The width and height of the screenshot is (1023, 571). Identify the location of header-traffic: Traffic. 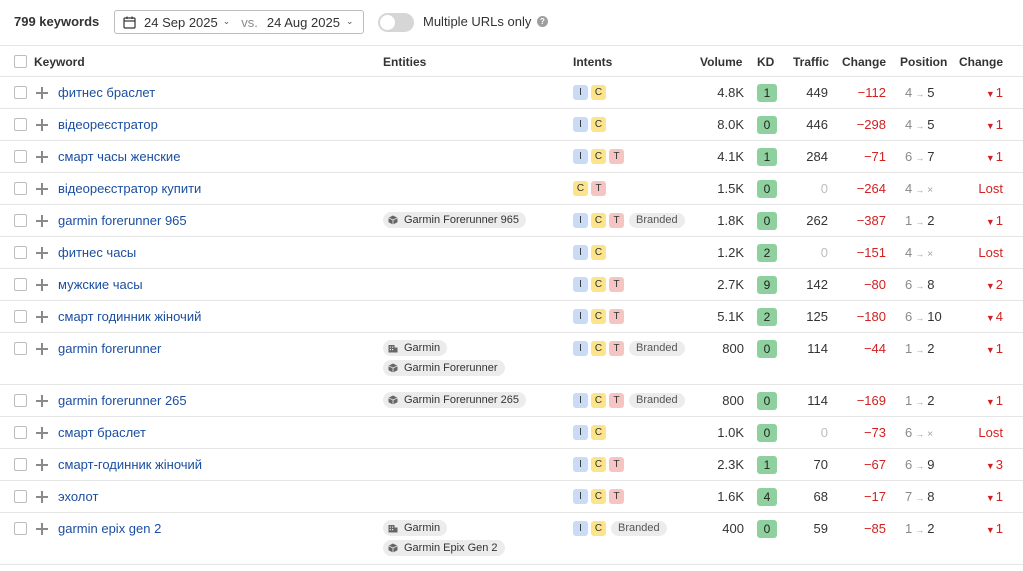
(811, 62).